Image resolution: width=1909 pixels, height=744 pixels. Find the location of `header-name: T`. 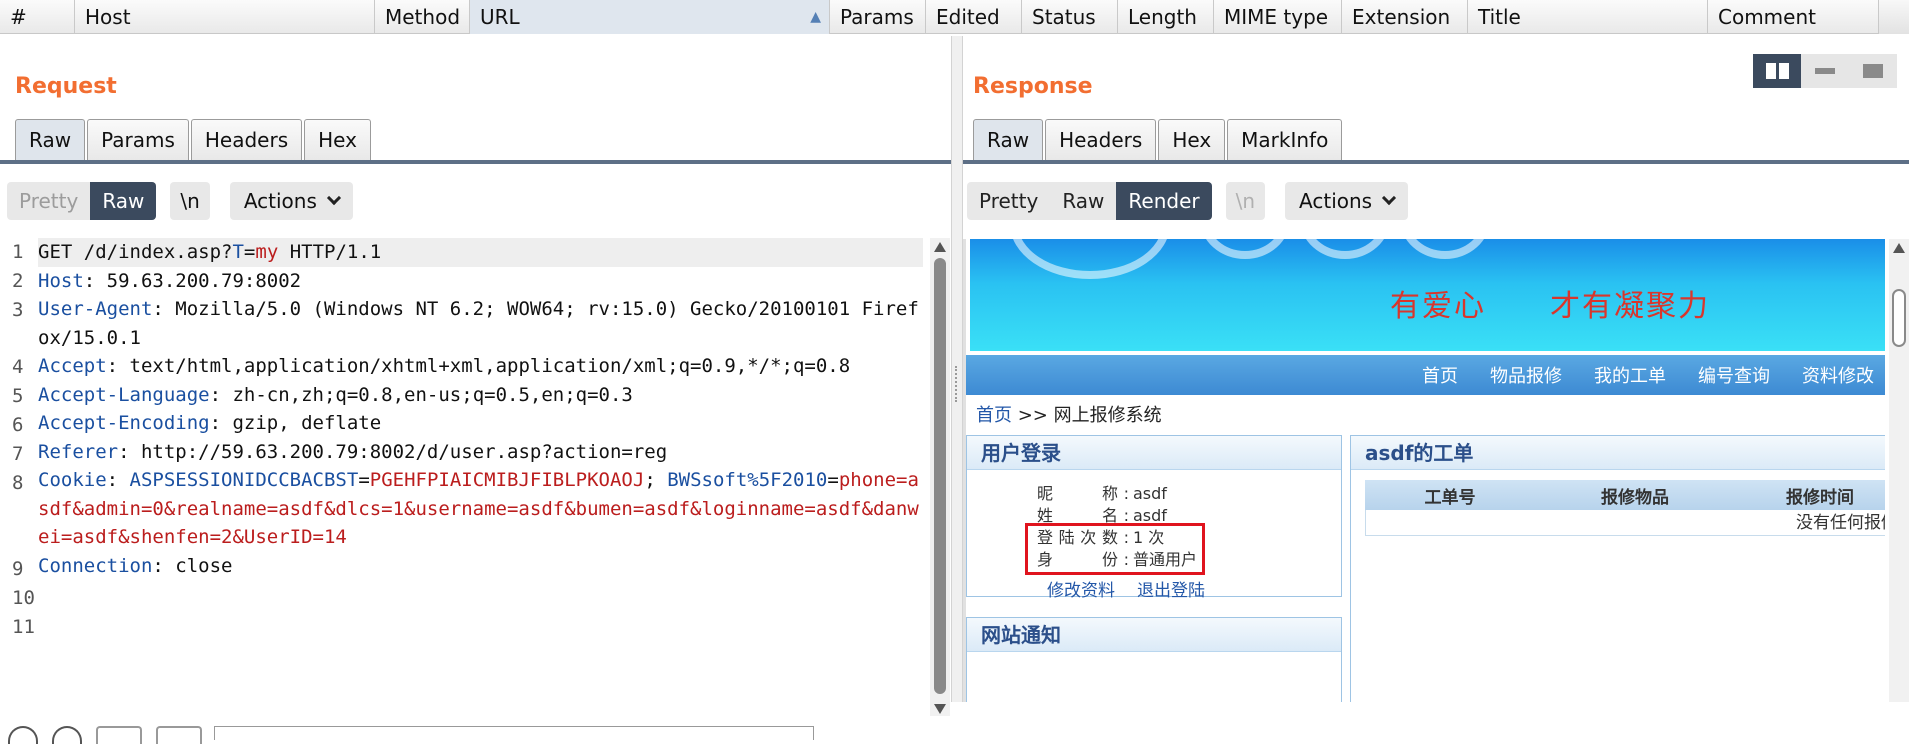

header-name: T is located at coordinates (238, 252).